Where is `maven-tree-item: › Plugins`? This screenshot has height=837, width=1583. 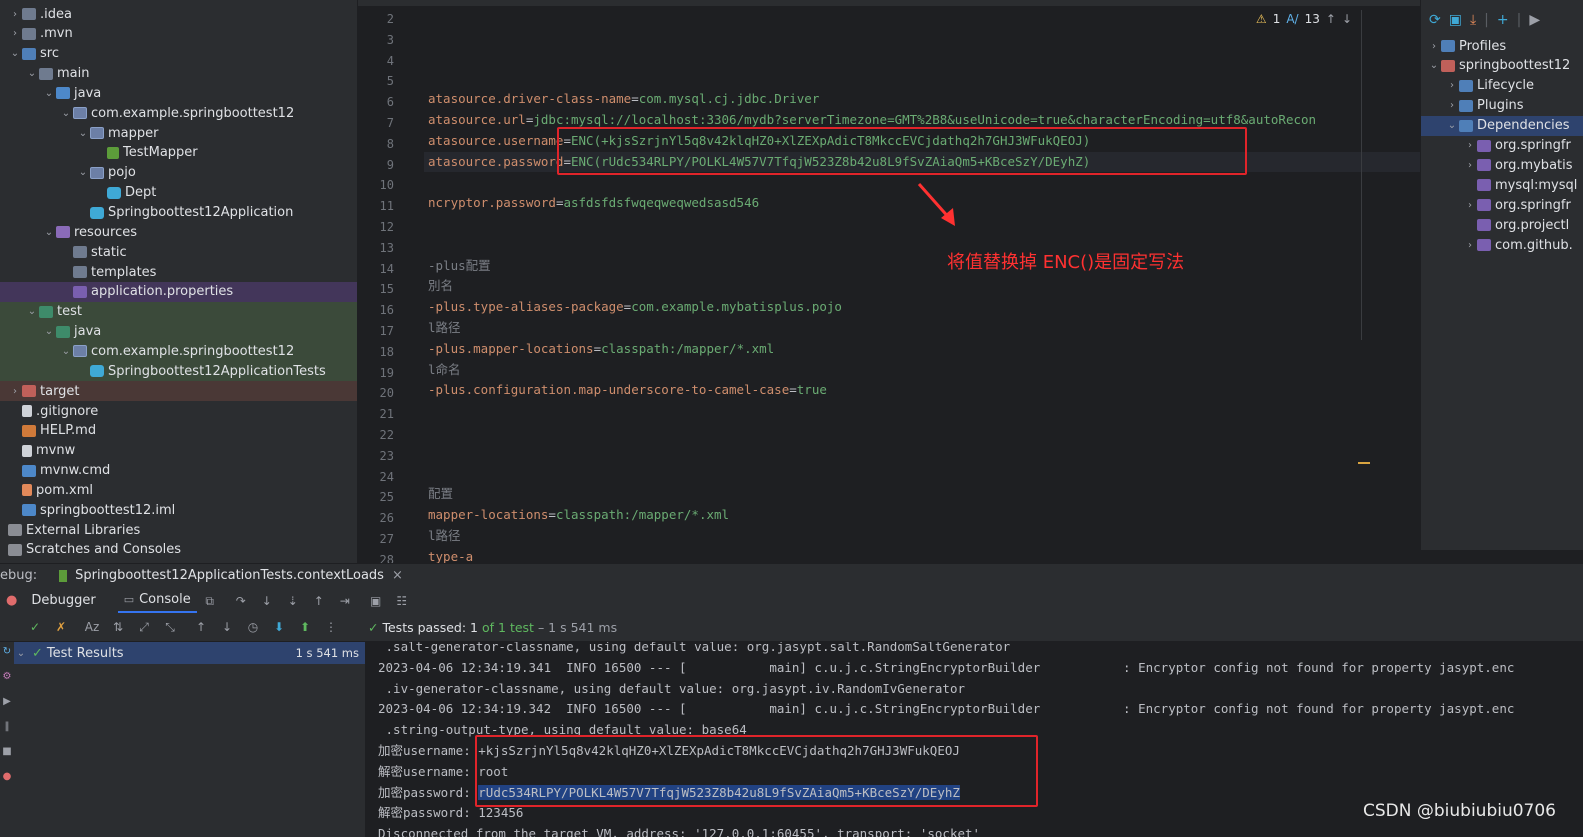 maven-tree-item: › Plugins is located at coordinates (1502, 106).